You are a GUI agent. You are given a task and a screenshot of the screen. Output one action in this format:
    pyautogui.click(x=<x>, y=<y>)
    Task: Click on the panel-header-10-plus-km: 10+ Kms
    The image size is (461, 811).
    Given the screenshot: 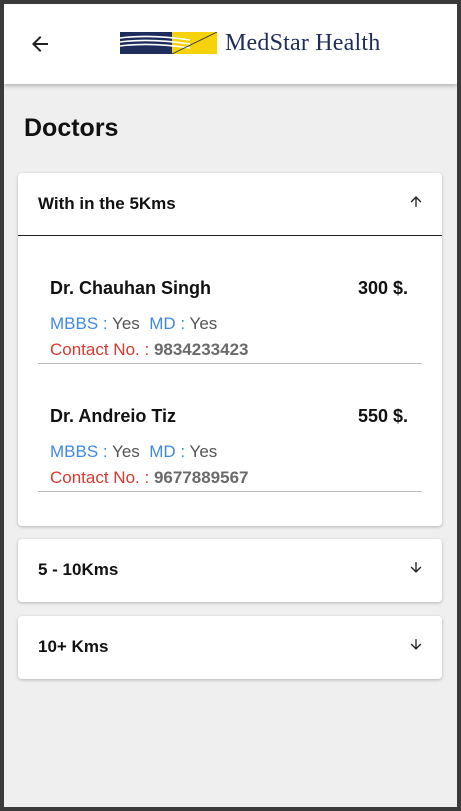 What is the action you would take?
    pyautogui.click(x=230, y=647)
    